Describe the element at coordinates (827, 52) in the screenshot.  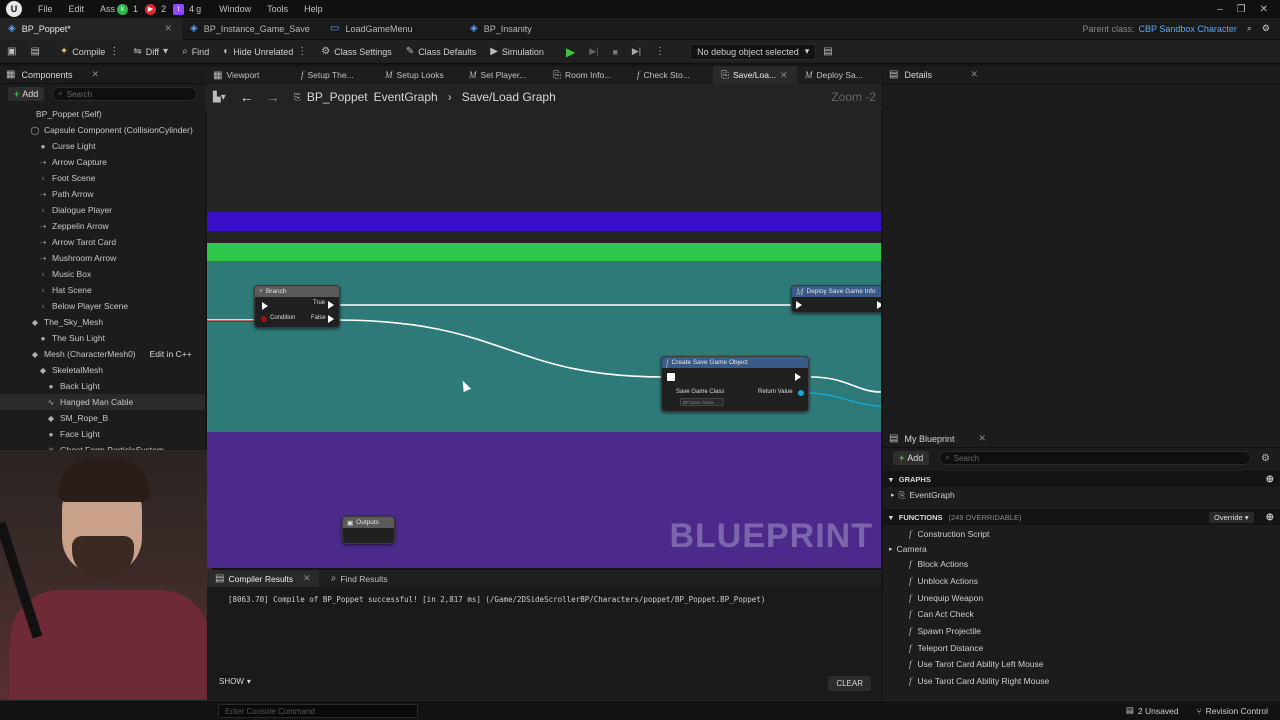
I see `debug-filter-button: ▤` at that location.